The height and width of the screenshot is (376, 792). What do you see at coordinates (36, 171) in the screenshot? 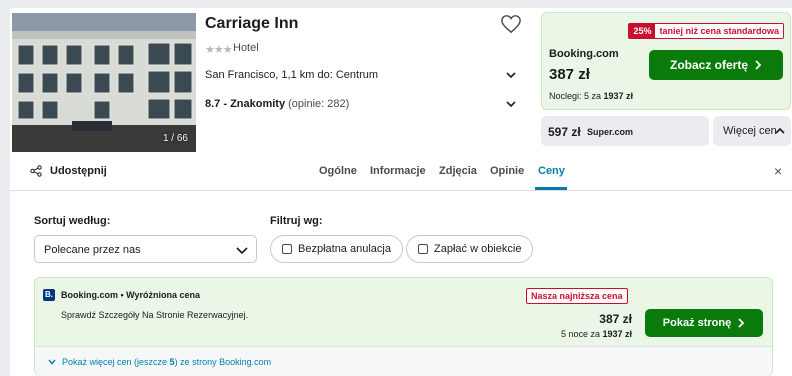
I see `share-icon` at bounding box center [36, 171].